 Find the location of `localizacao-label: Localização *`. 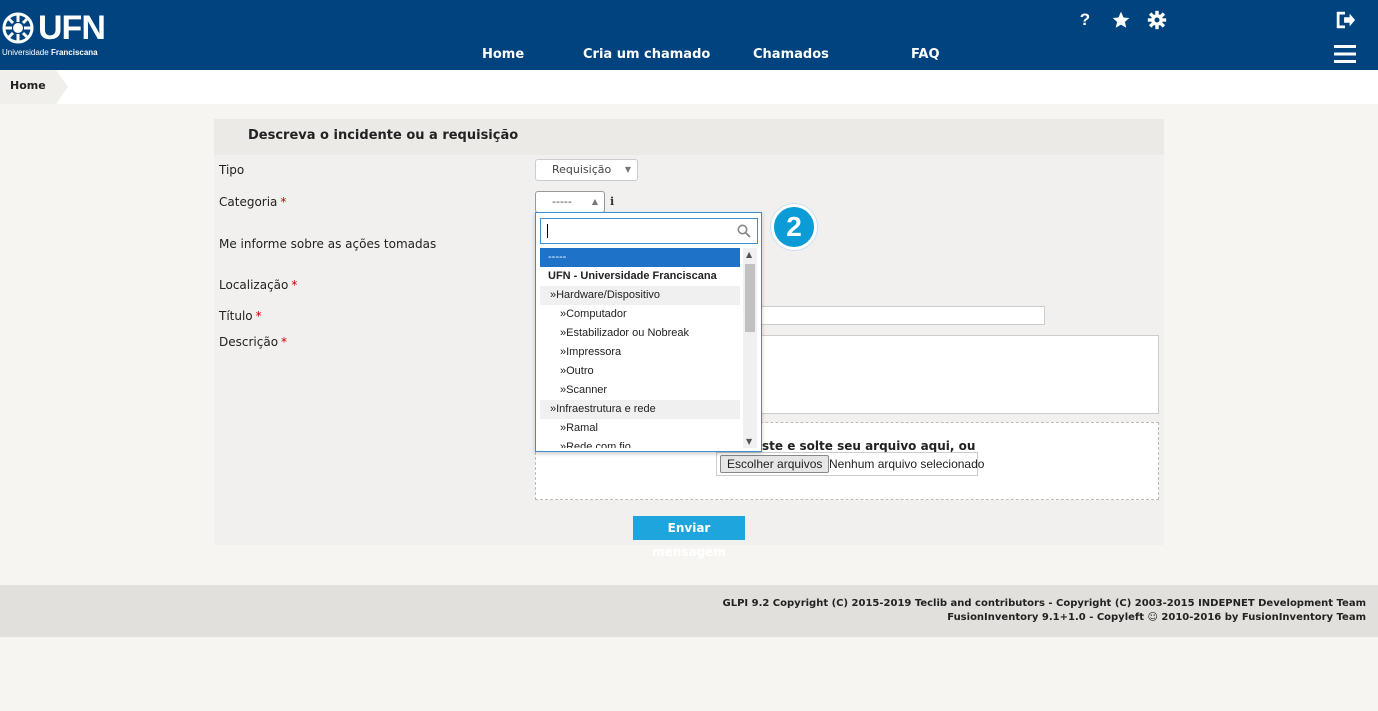

localizacao-label: Localização * is located at coordinates (258, 285).